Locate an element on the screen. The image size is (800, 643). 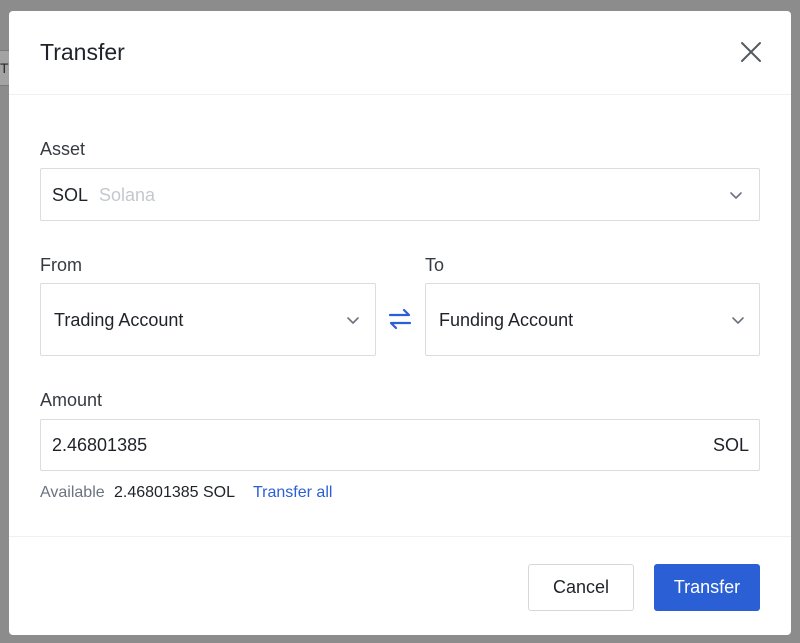
amount-label: Amount is located at coordinates (71, 400).